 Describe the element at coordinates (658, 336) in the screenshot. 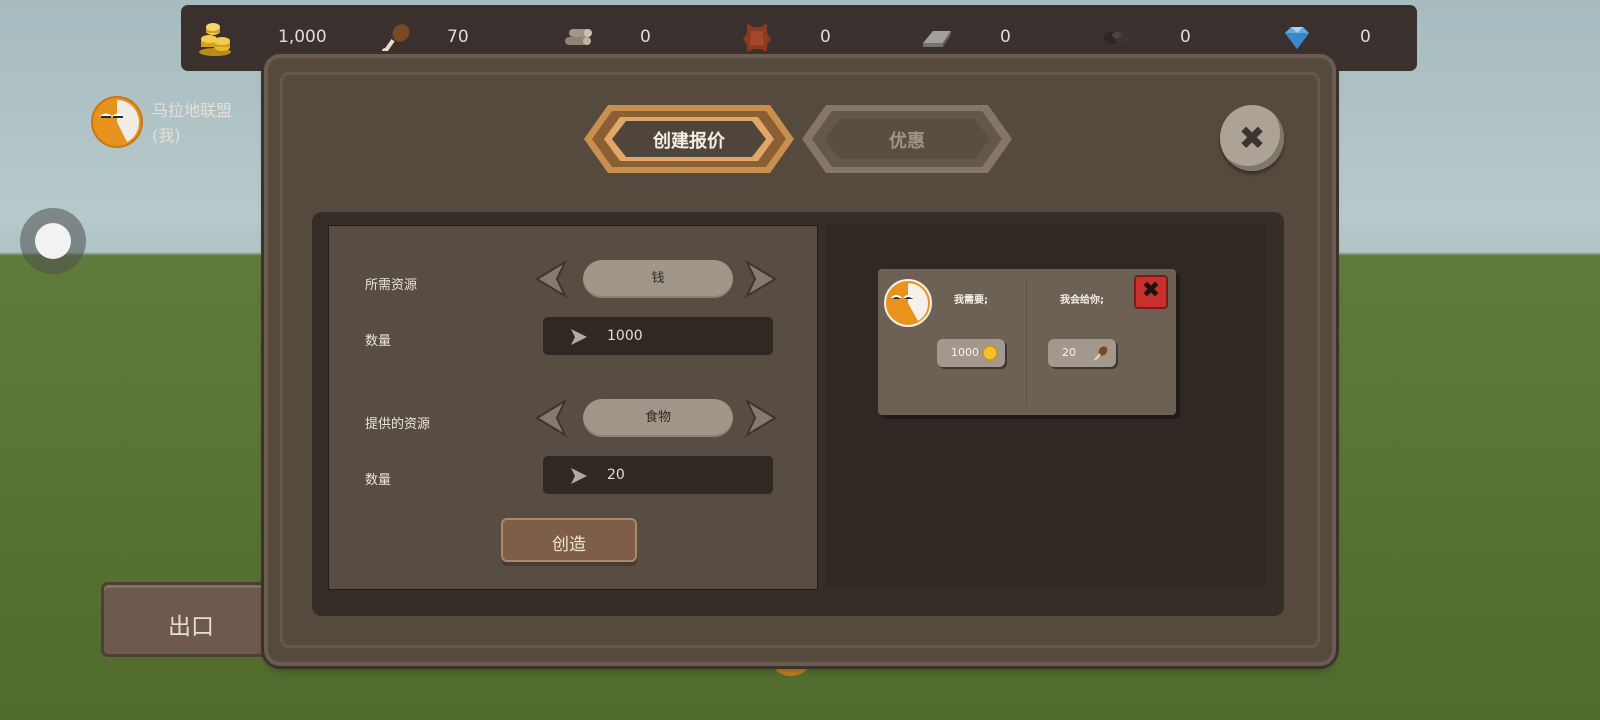

I see `required-quantity-input: 1000` at that location.